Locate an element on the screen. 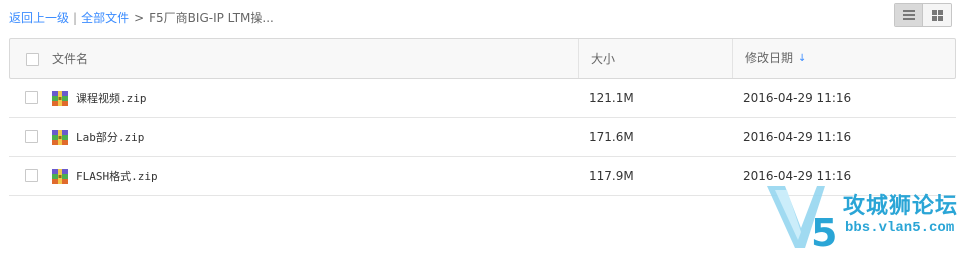 This screenshot has height=253, width=967. column-header-name: 文件名 is located at coordinates (70, 58).